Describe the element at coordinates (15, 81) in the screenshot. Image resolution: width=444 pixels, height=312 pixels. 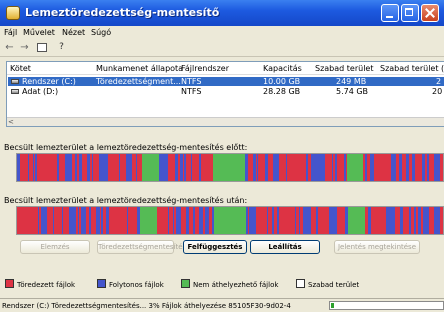
I see `drive-icon` at that location.